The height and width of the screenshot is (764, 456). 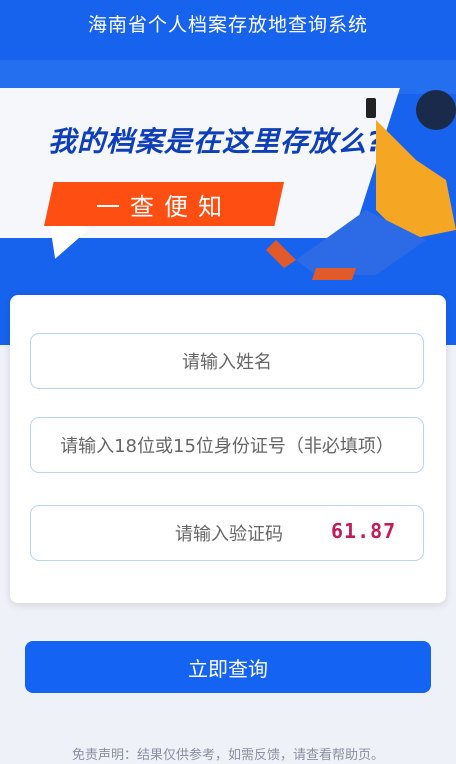 I want to click on captcha-image: 61.87, so click(x=370, y=533).